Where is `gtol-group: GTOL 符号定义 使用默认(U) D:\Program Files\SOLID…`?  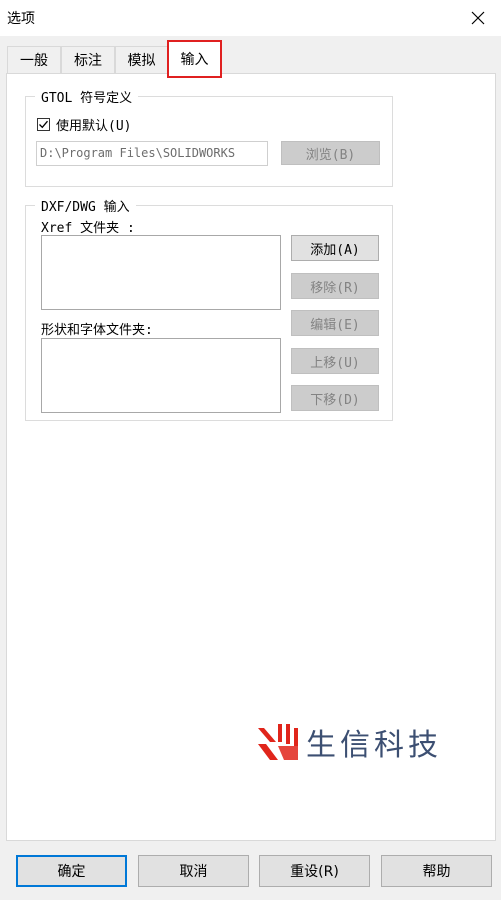 gtol-group: GTOL 符号定义 使用默认(U) D:\Program Files\SOLID… is located at coordinates (209, 137).